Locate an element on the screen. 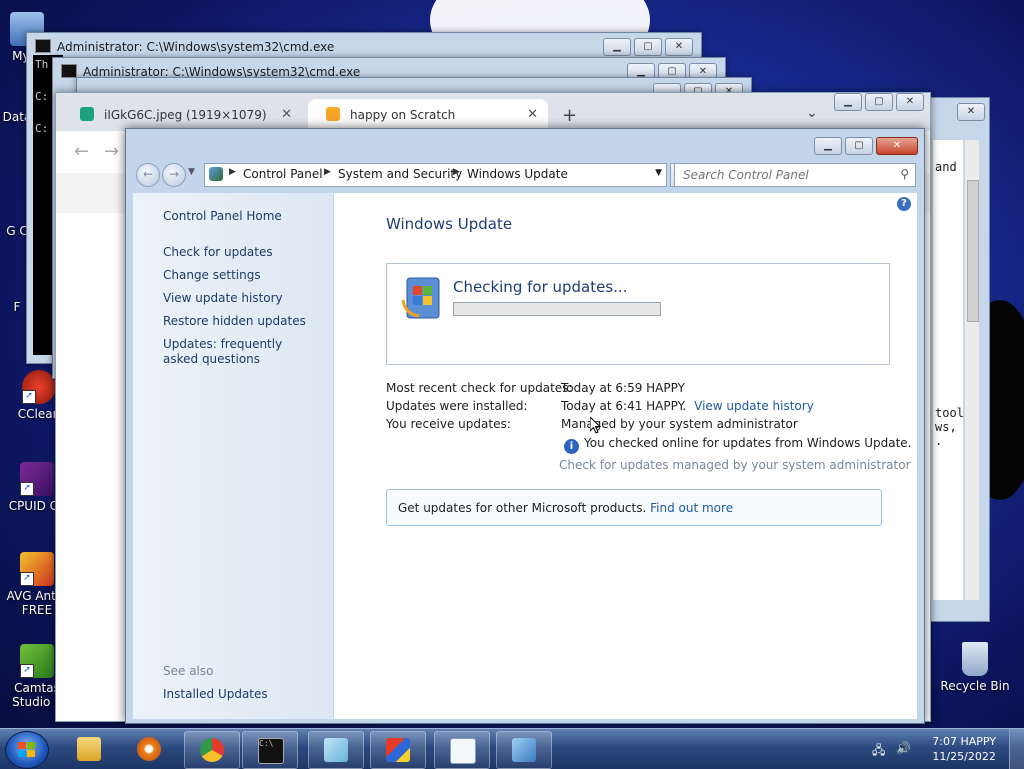  folder-icon is located at coordinates (89, 749).